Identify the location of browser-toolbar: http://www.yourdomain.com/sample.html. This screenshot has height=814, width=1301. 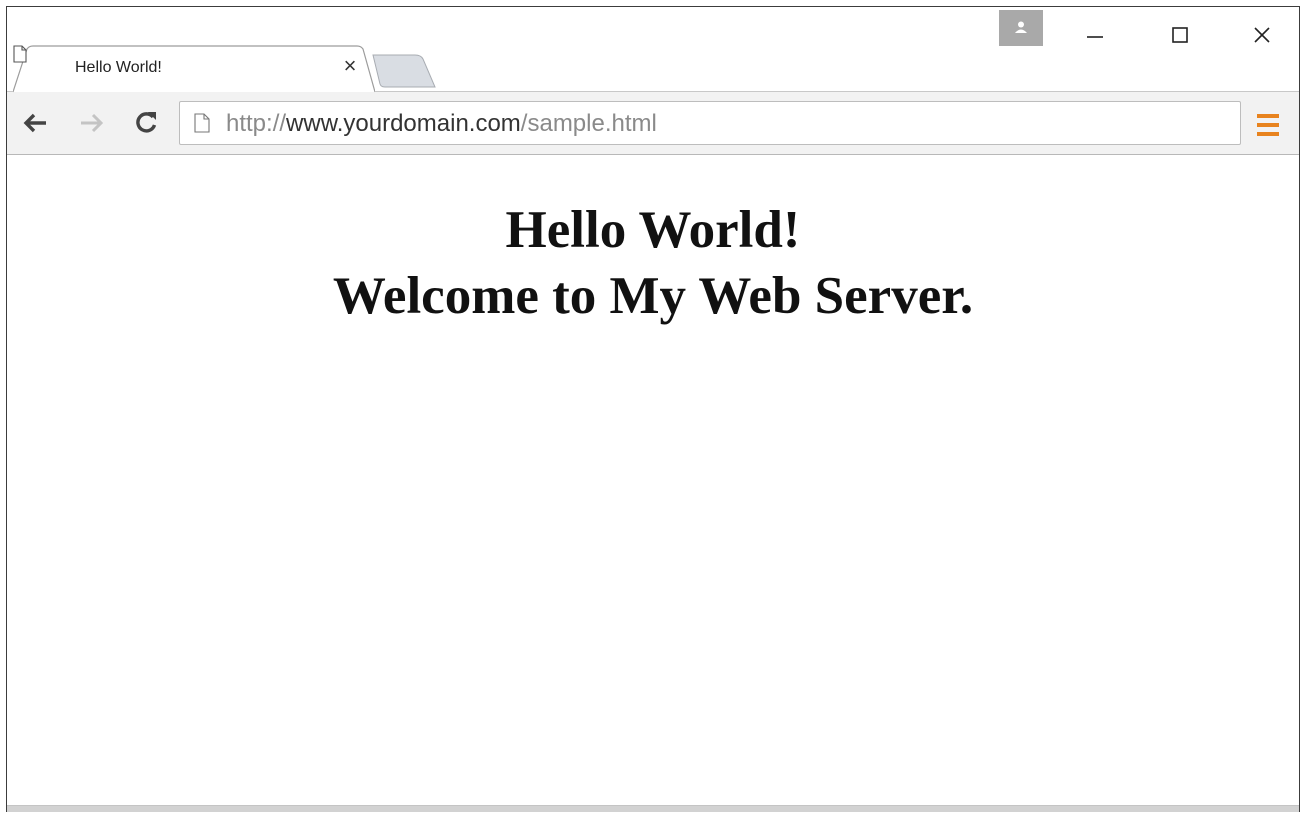
(653, 123).